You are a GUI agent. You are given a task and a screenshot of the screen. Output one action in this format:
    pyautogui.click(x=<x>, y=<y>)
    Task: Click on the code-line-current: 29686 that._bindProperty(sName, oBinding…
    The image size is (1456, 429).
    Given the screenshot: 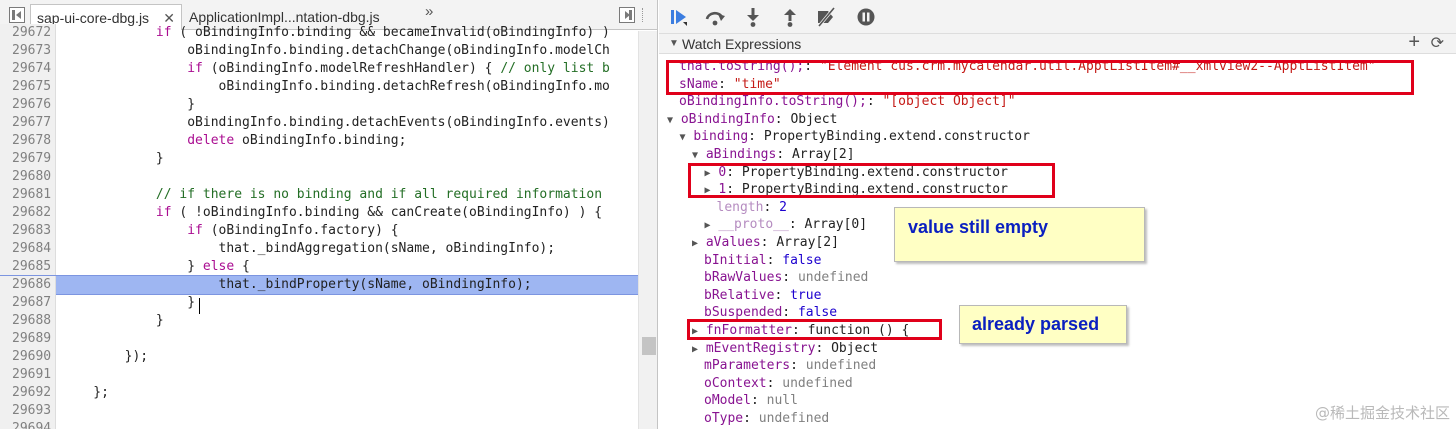 What is the action you would take?
    pyautogui.click(x=319, y=285)
    